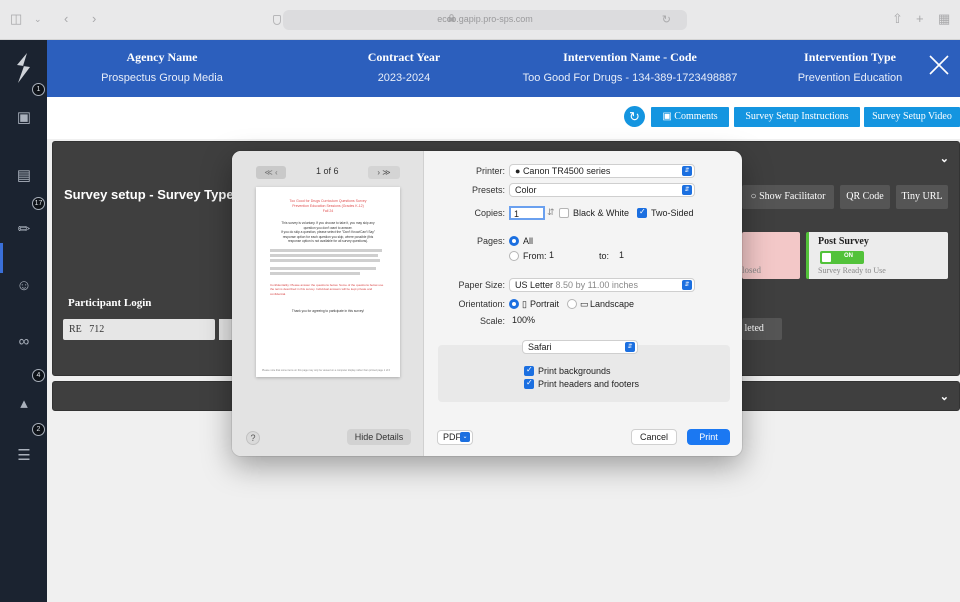  What do you see at coordinates (877, 255) in the screenshot?
I see `post-survey-card: Post Survey ON Survey Ready to Use` at bounding box center [877, 255].